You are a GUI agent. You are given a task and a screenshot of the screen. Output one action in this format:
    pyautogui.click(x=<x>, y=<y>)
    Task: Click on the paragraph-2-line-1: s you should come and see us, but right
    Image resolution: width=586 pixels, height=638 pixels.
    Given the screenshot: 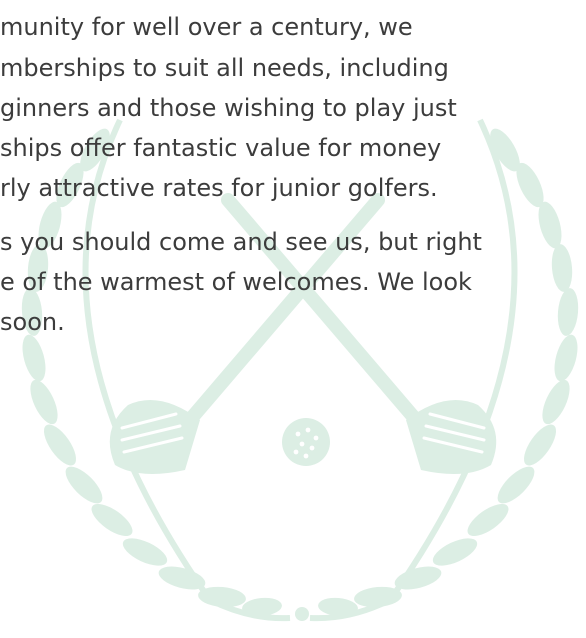 What is the action you would take?
    pyautogui.click(x=241, y=242)
    